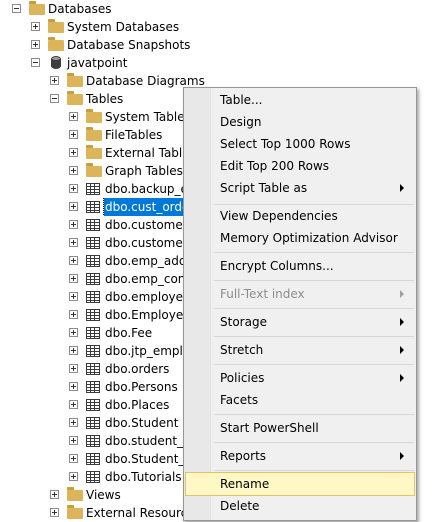 The image size is (446, 522). What do you see at coordinates (300, 428) in the screenshot?
I see `menu-item-start-powershell: Start PowerShell` at bounding box center [300, 428].